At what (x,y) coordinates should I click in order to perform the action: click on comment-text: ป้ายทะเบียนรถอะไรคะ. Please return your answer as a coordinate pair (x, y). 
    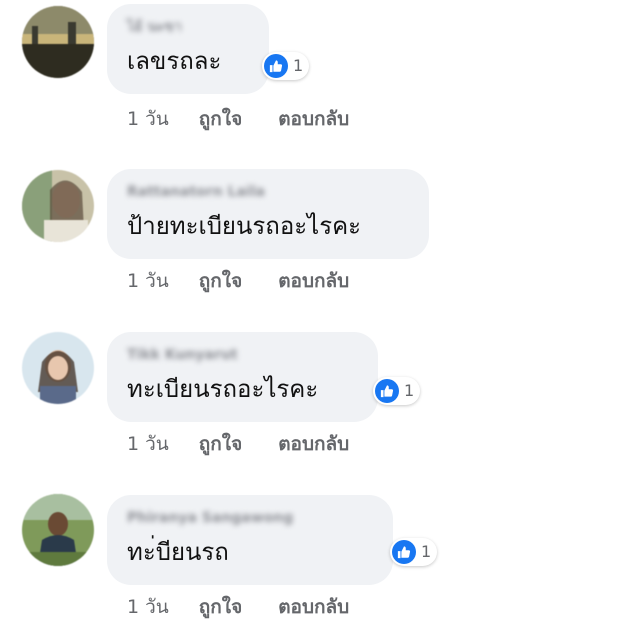
    Looking at the image, I should click on (244, 226).